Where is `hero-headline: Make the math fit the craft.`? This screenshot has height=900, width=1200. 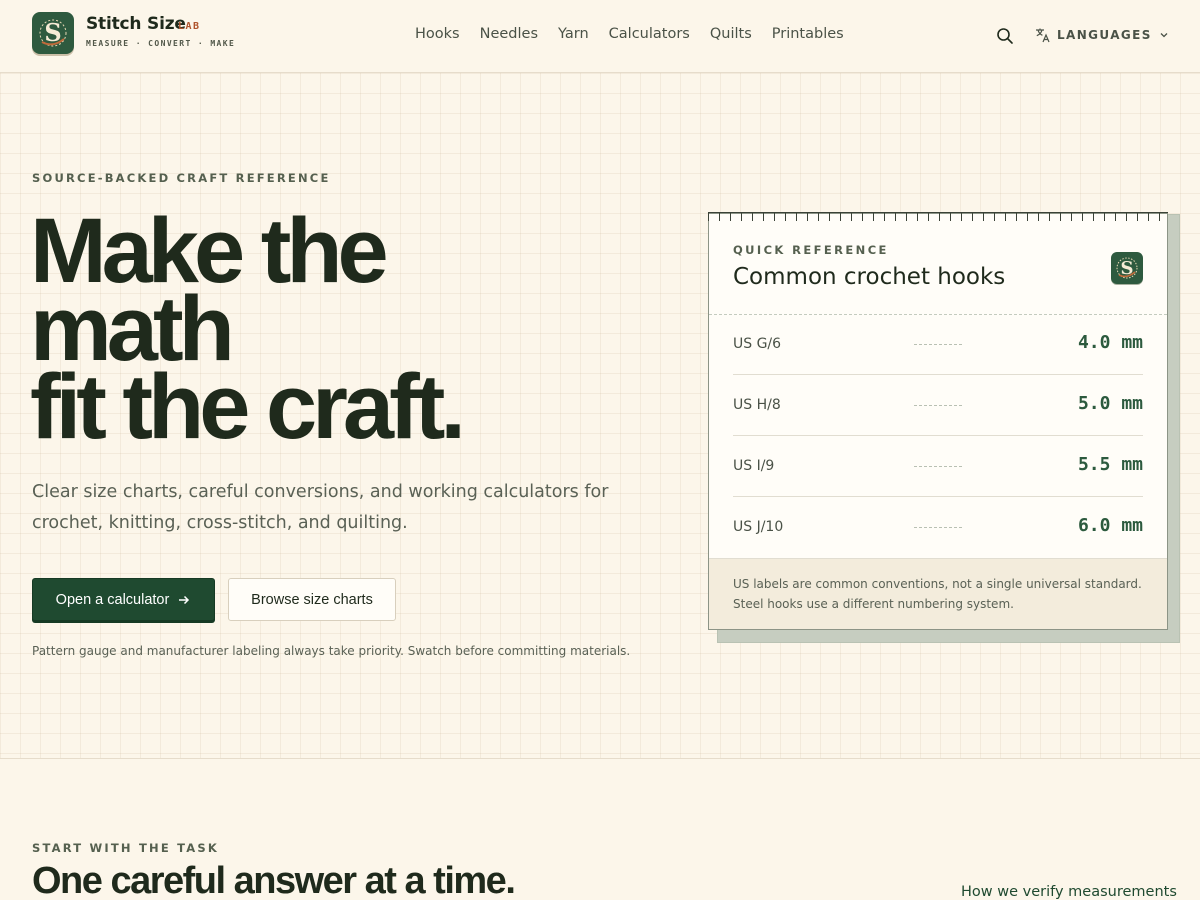
hero-headline: Make the math fit the craft. is located at coordinates (248, 331).